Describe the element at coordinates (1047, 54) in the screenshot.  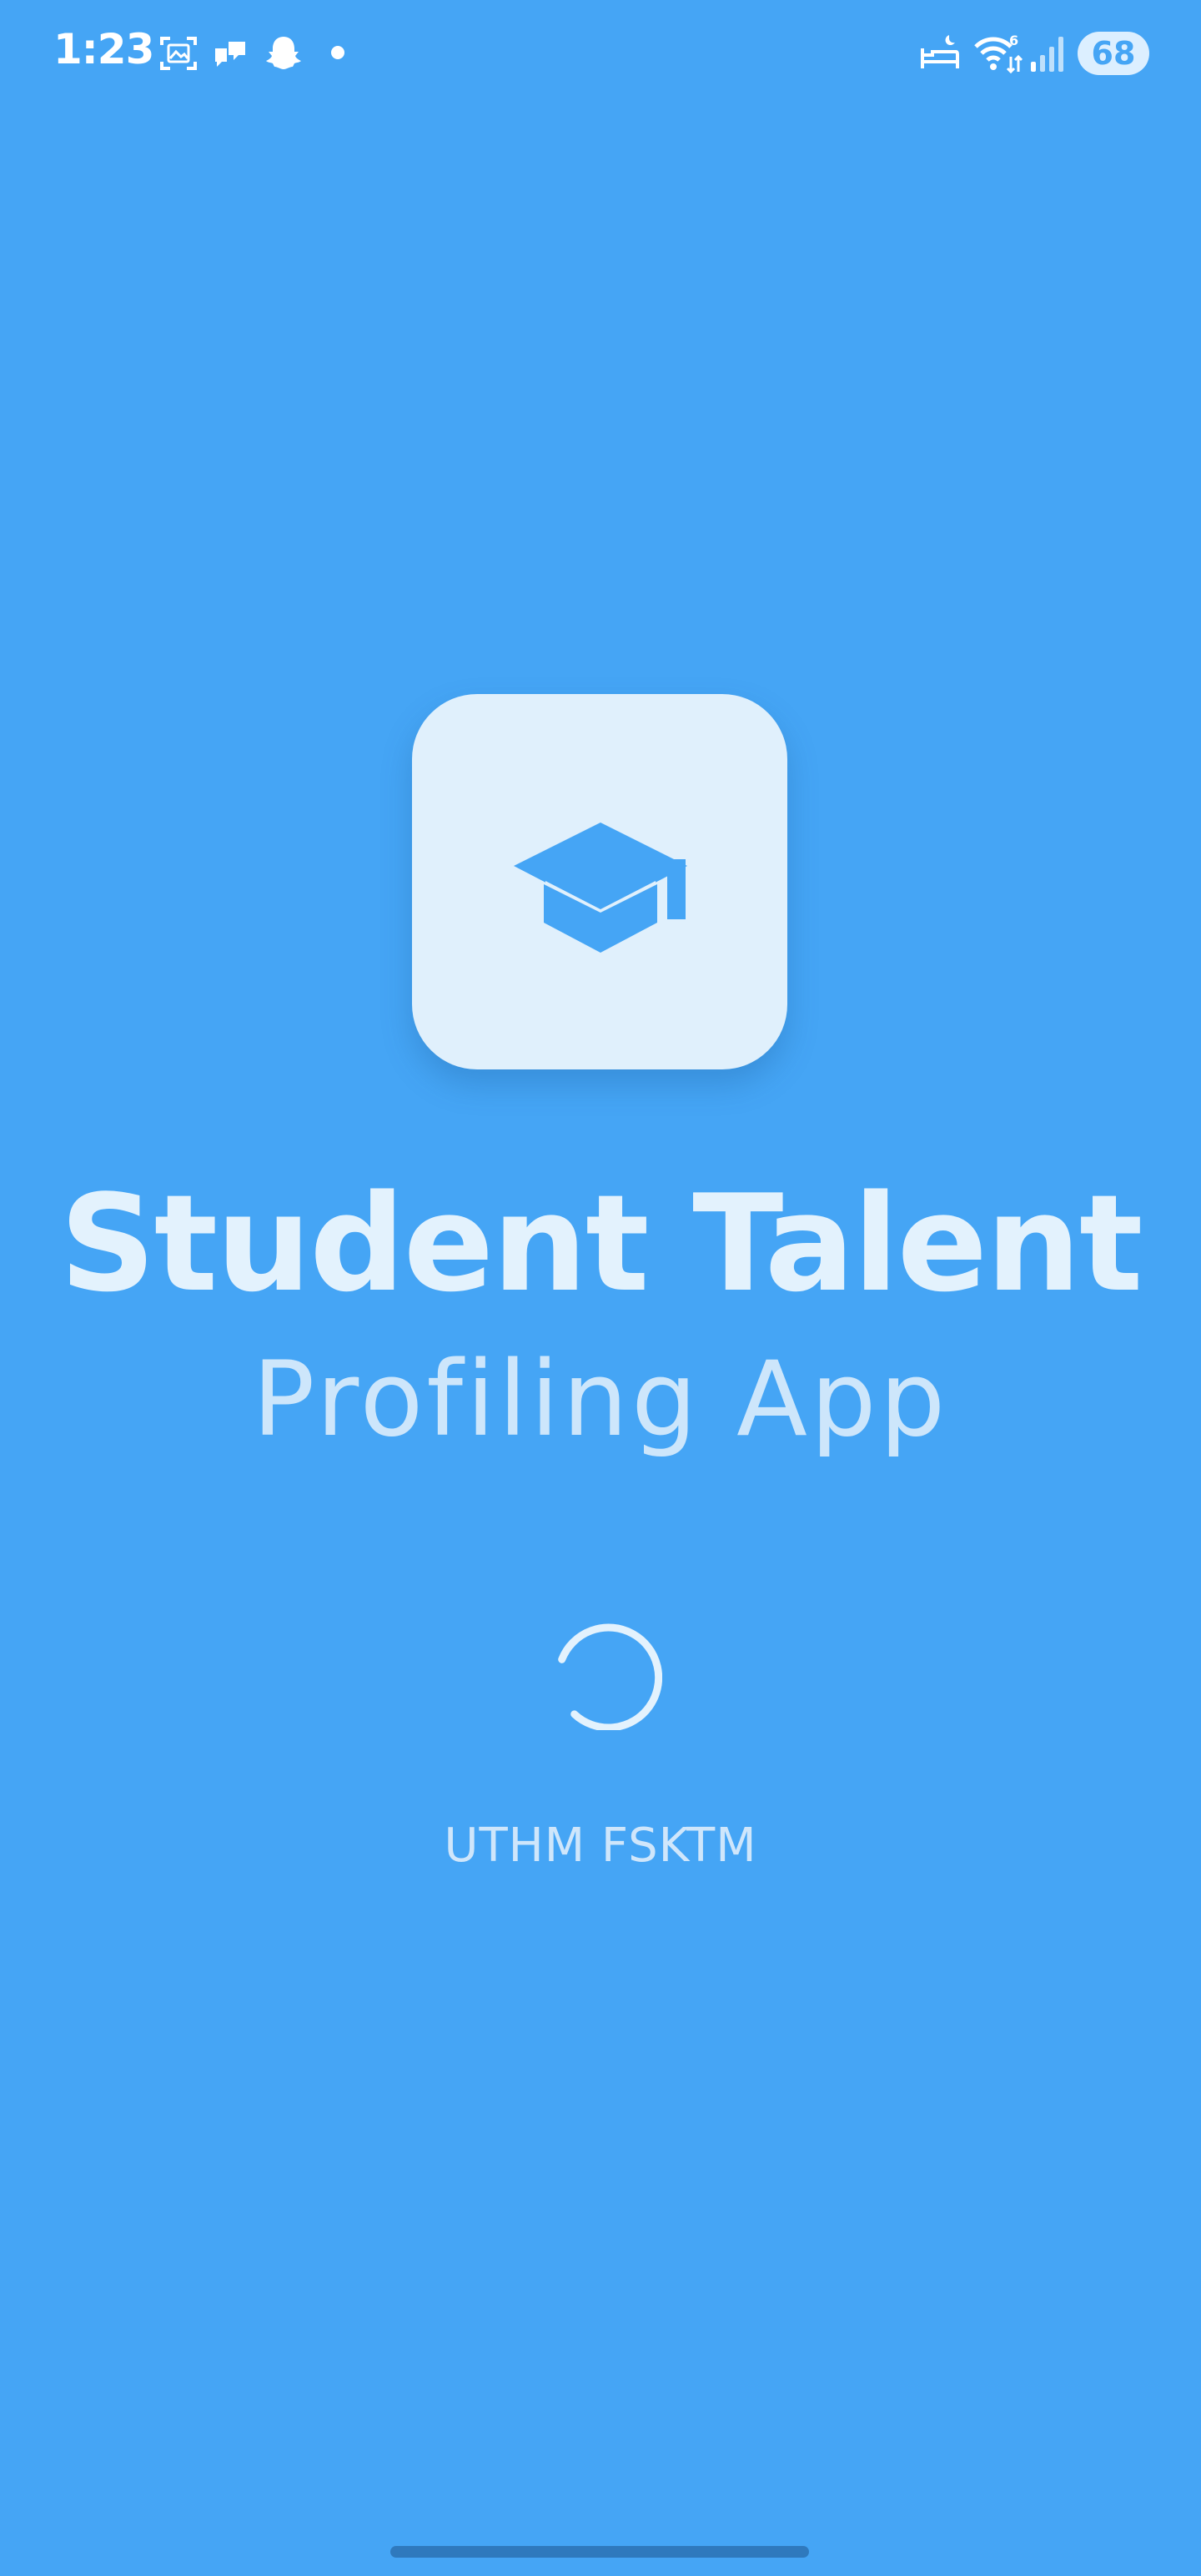
I see `signal-icon` at that location.